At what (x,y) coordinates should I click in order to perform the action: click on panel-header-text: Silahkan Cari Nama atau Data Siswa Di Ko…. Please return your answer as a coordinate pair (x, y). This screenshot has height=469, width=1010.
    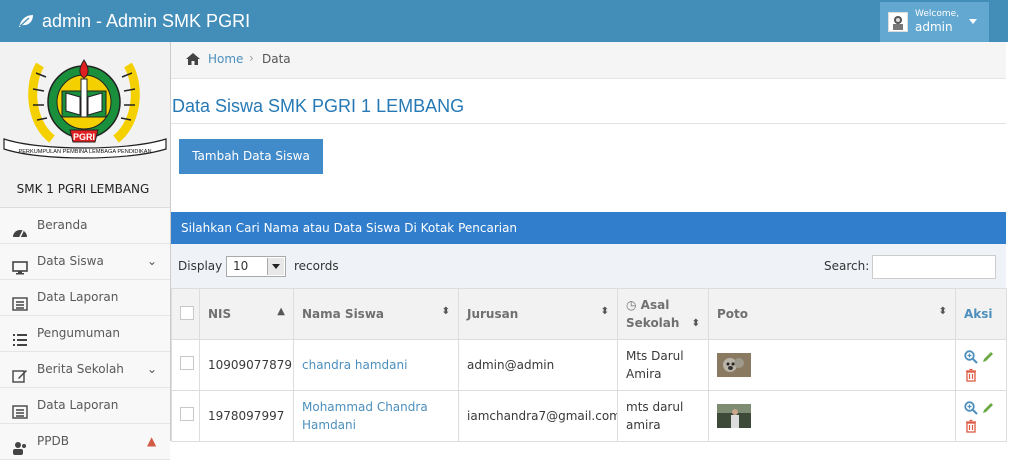
    Looking at the image, I should click on (349, 228).